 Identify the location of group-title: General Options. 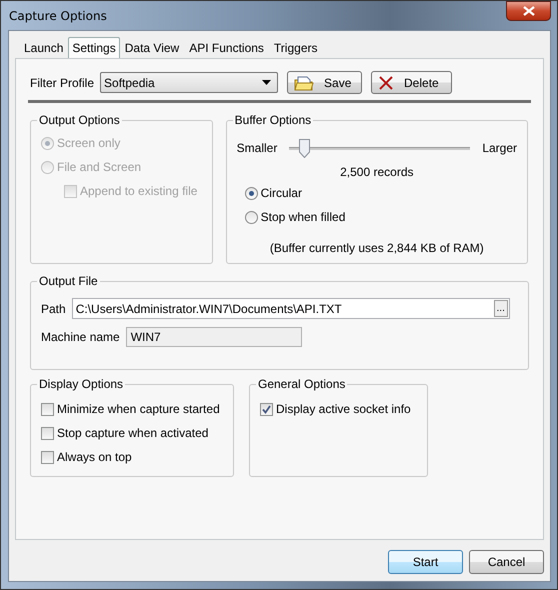
(301, 384).